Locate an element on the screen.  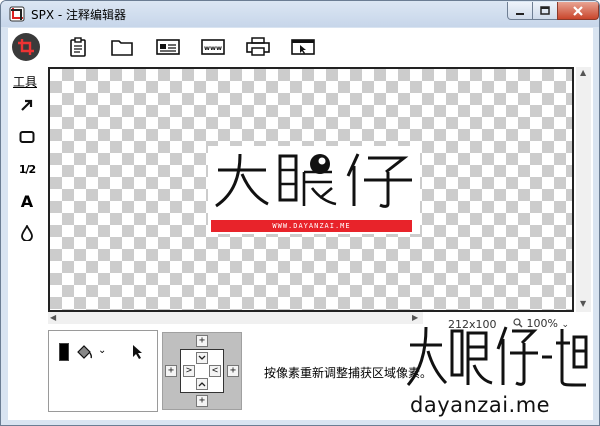
open-folder-button is located at coordinates (122, 47).